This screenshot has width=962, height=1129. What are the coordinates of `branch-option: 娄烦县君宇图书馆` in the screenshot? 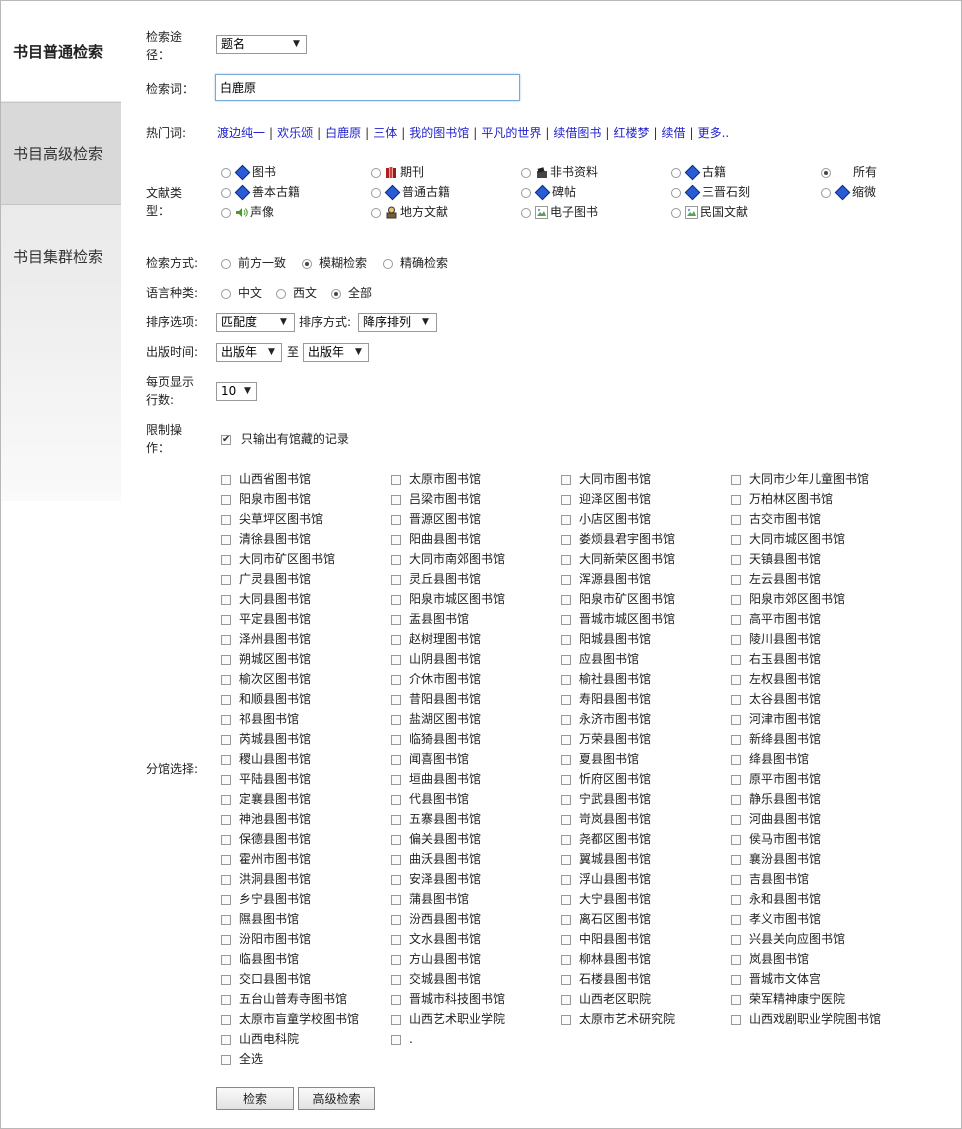 It's located at (618, 539).